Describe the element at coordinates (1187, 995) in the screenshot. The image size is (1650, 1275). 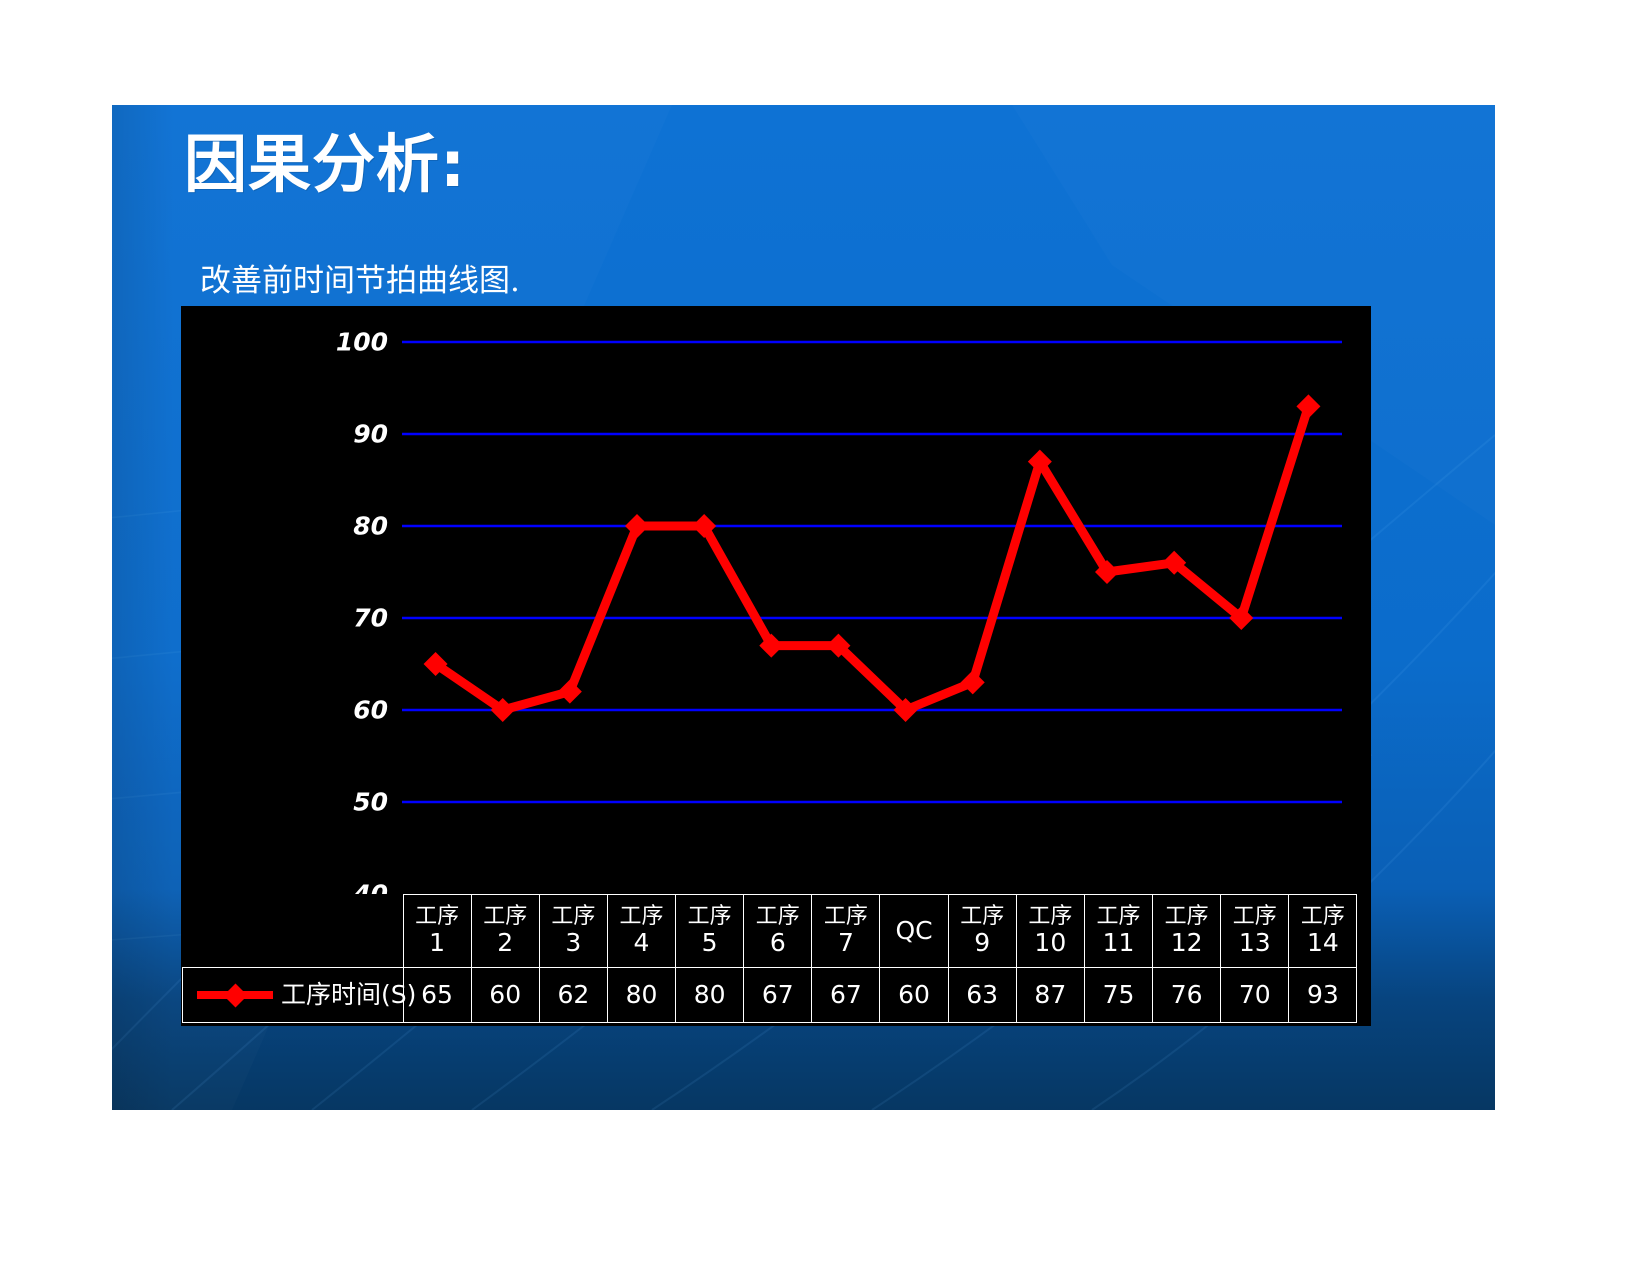
I see `table-value-cell: 76` at that location.